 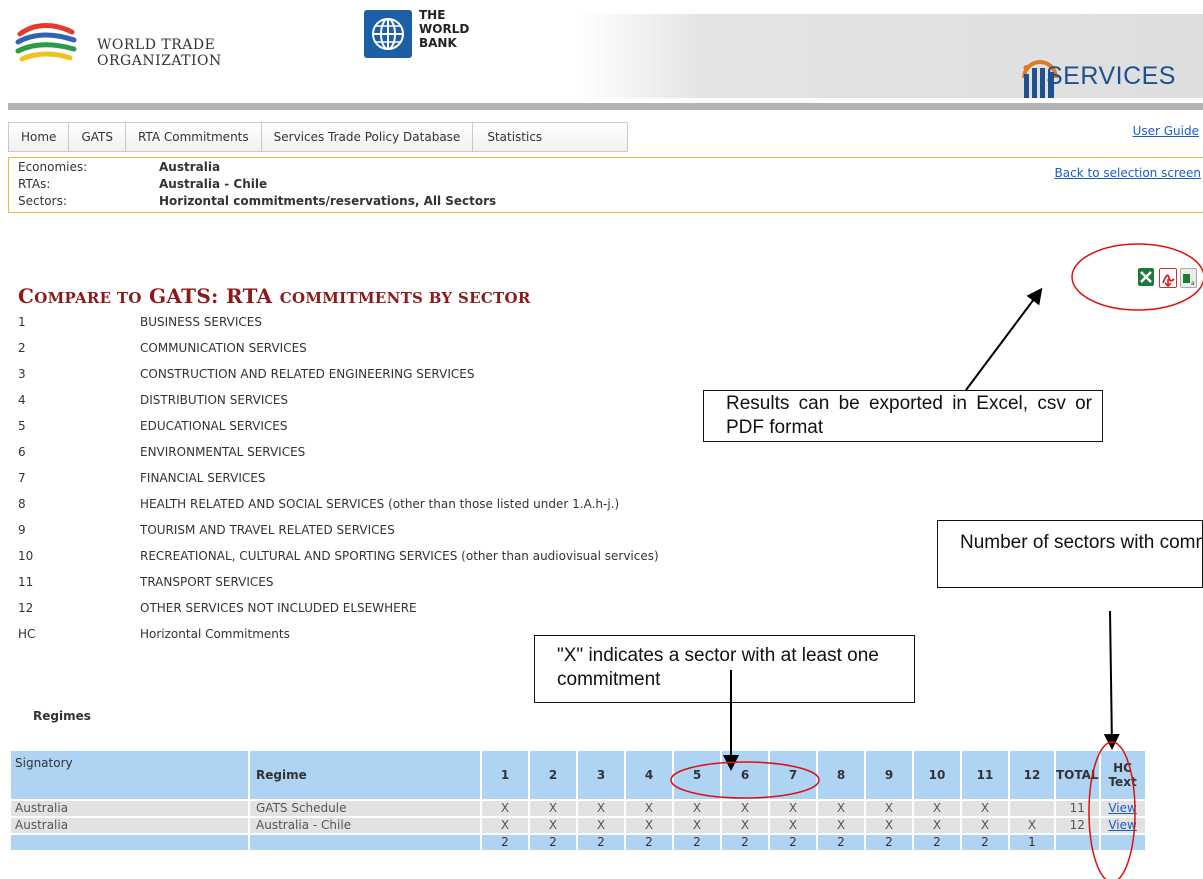 I want to click on export-arrow, so click(x=1004, y=339).